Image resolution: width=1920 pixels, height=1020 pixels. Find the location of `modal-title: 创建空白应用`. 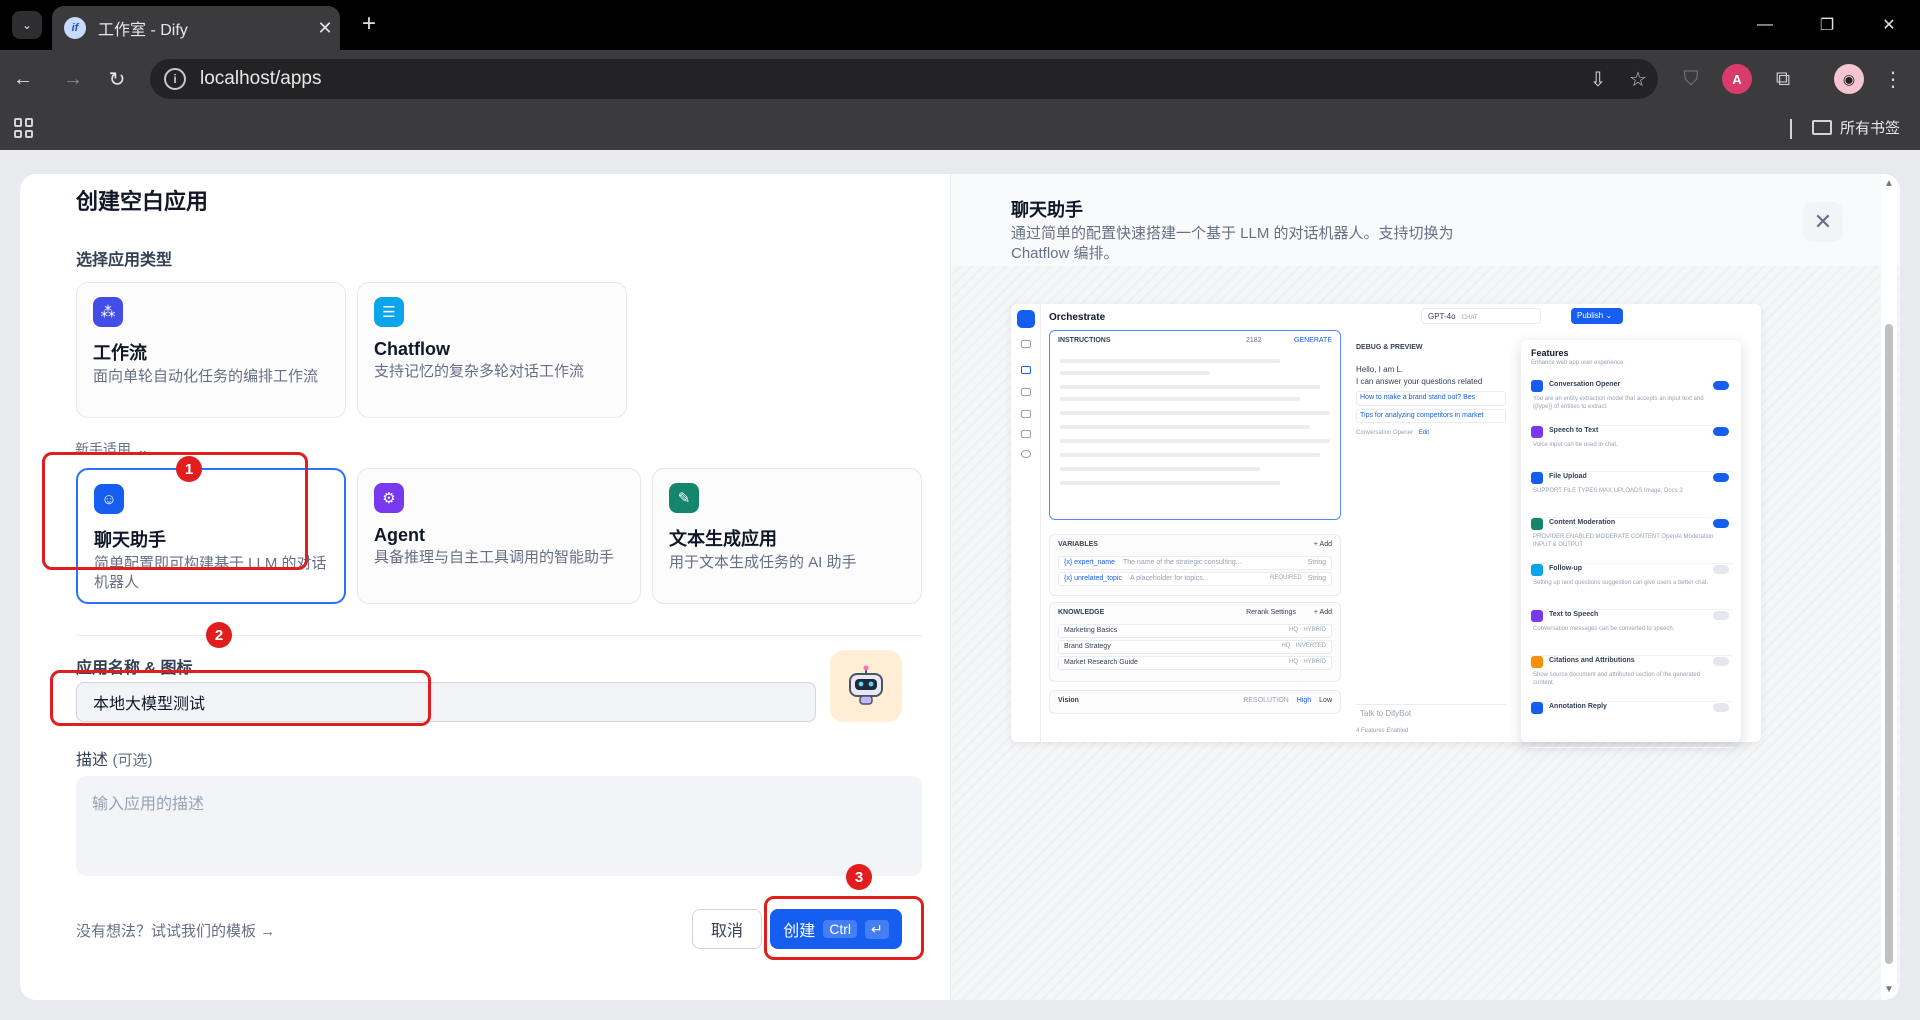

modal-title: 创建空白应用 is located at coordinates (142, 201).